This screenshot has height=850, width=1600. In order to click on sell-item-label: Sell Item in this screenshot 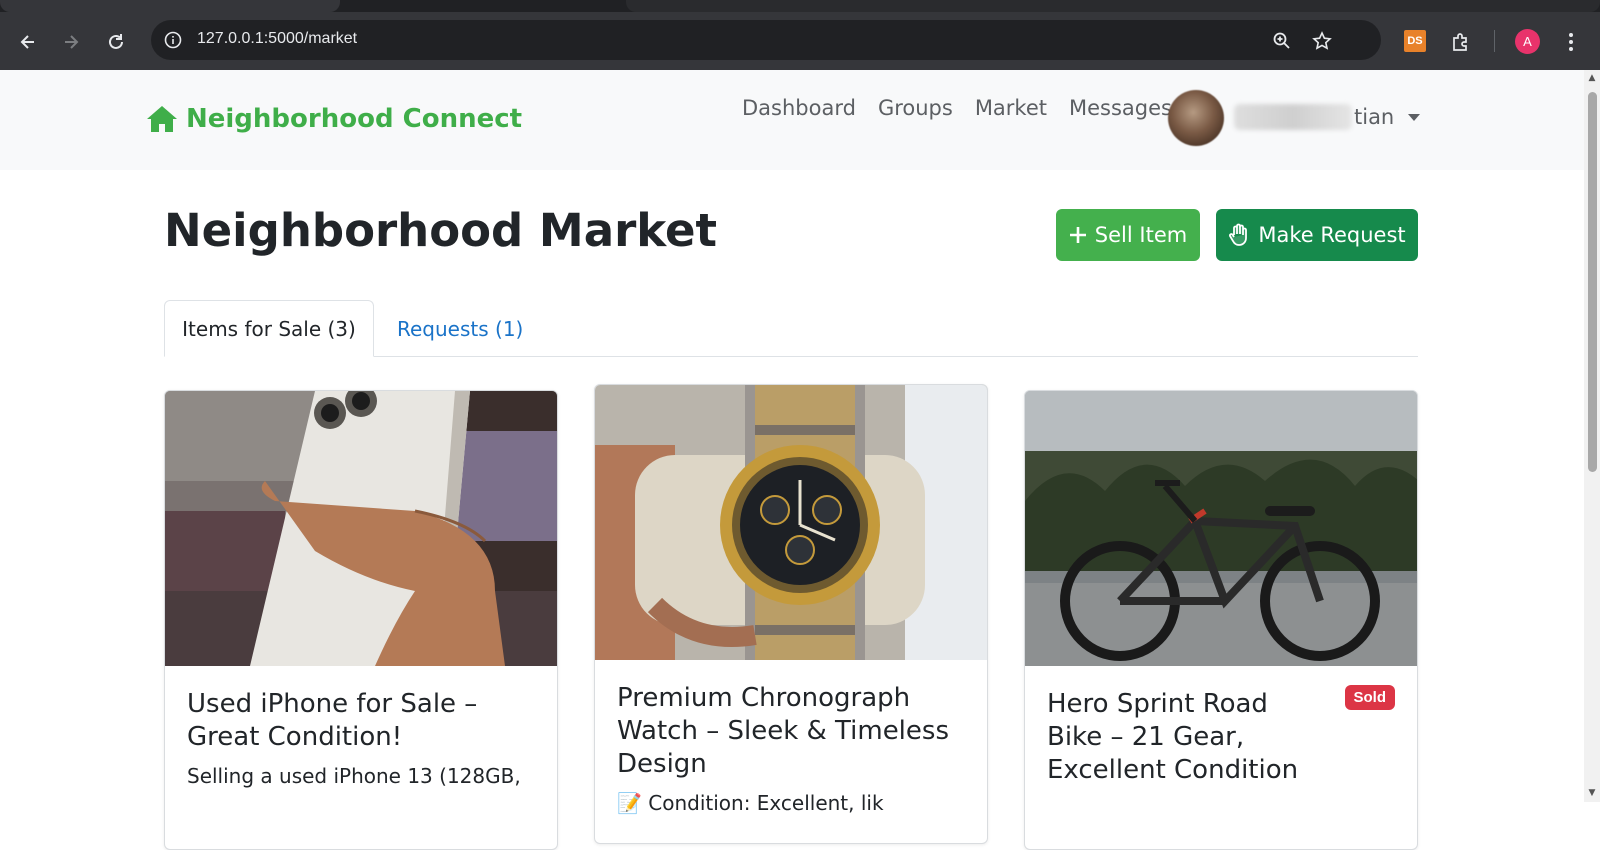, I will do `click(1141, 235)`.